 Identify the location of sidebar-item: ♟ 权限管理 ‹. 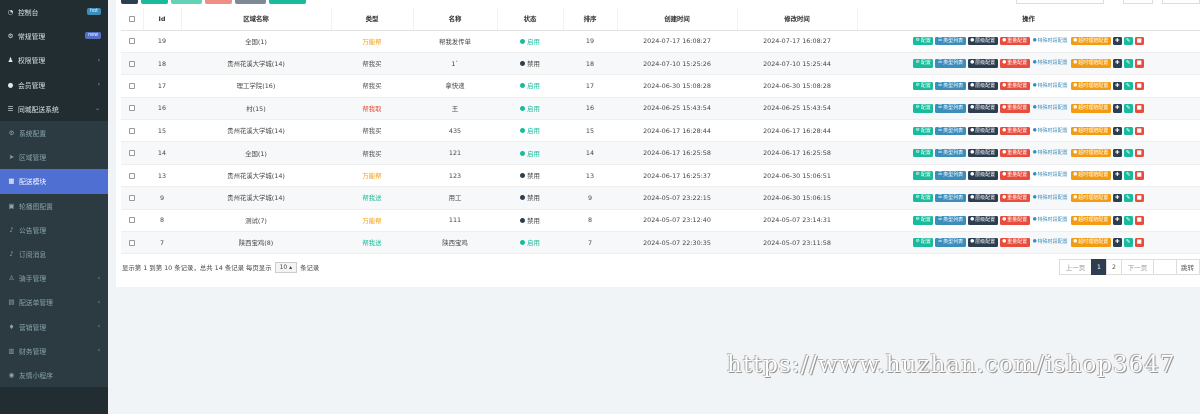
(54, 60).